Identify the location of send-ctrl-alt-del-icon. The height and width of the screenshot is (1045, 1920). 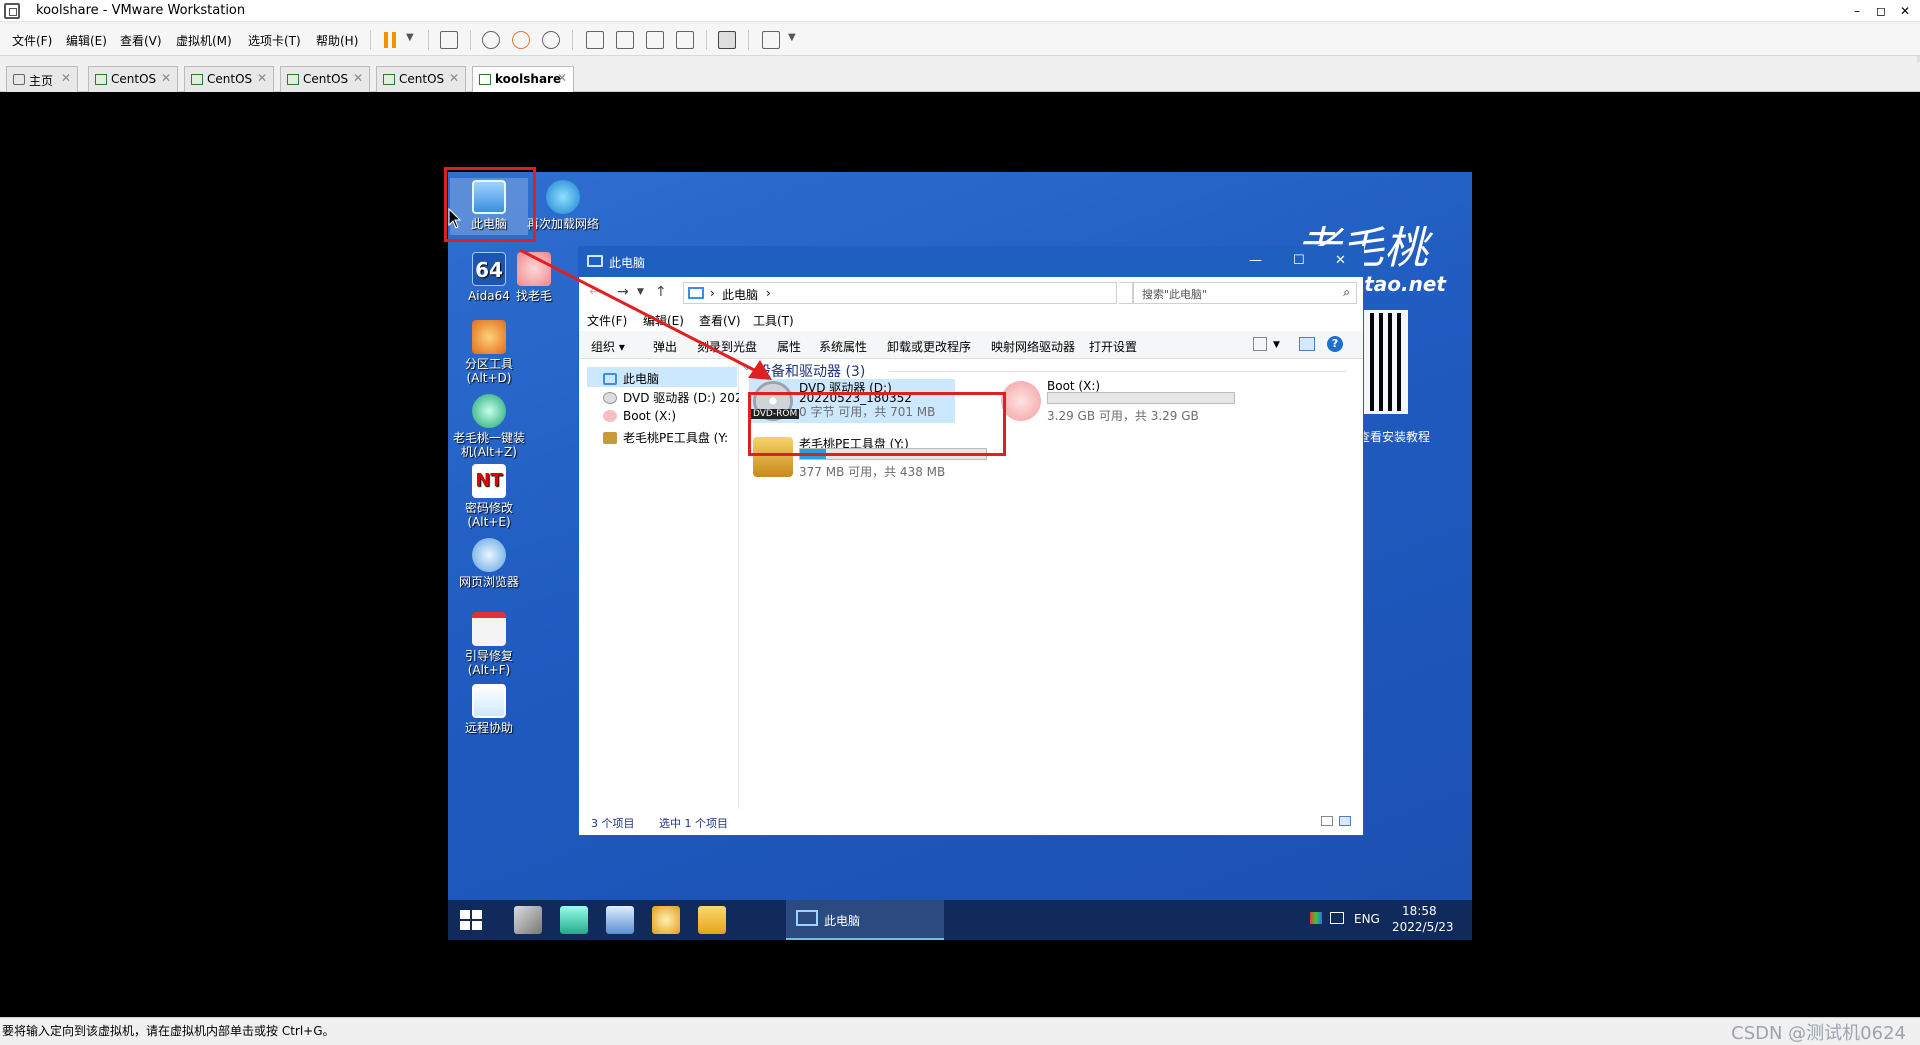
(449, 40).